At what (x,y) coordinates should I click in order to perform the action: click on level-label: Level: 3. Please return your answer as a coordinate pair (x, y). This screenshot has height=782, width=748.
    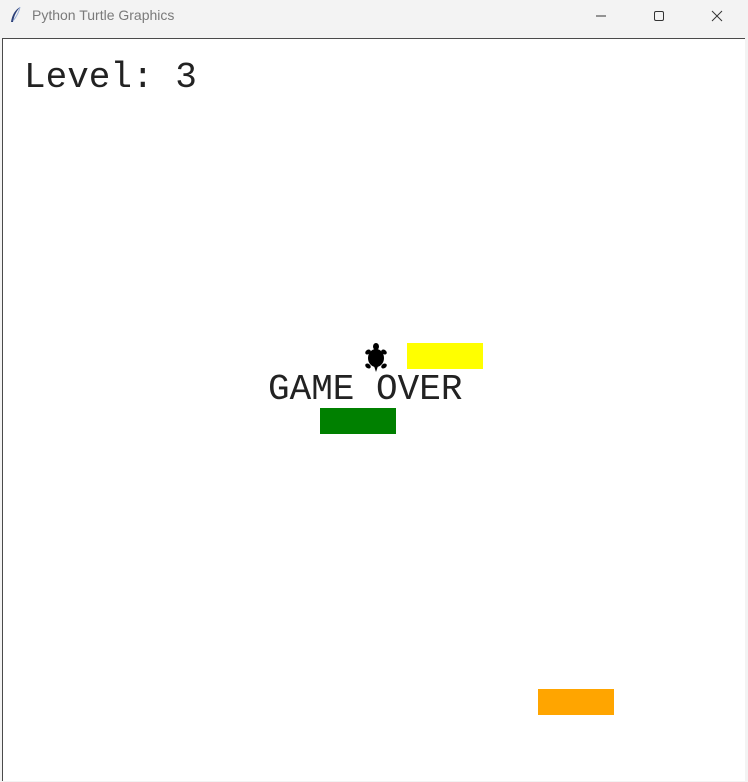
    Looking at the image, I should click on (110, 77).